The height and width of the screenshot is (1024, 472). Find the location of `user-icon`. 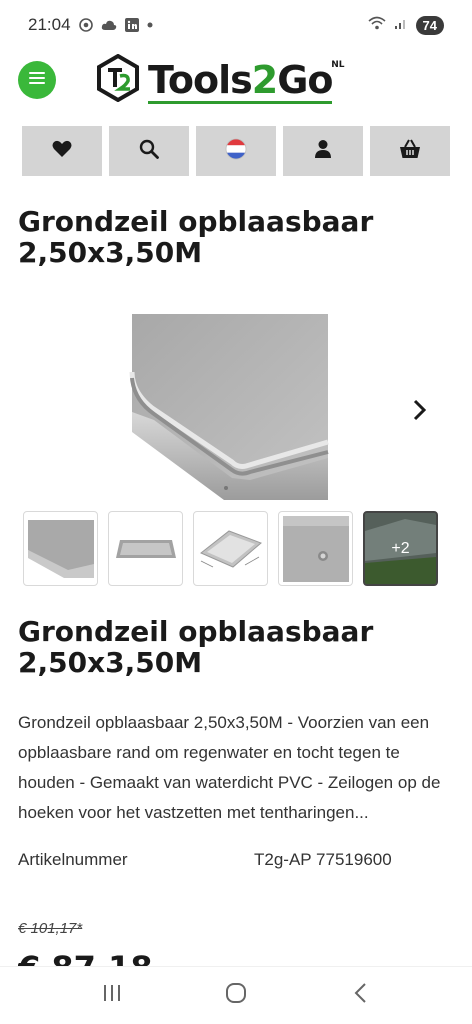

user-icon is located at coordinates (323, 151).